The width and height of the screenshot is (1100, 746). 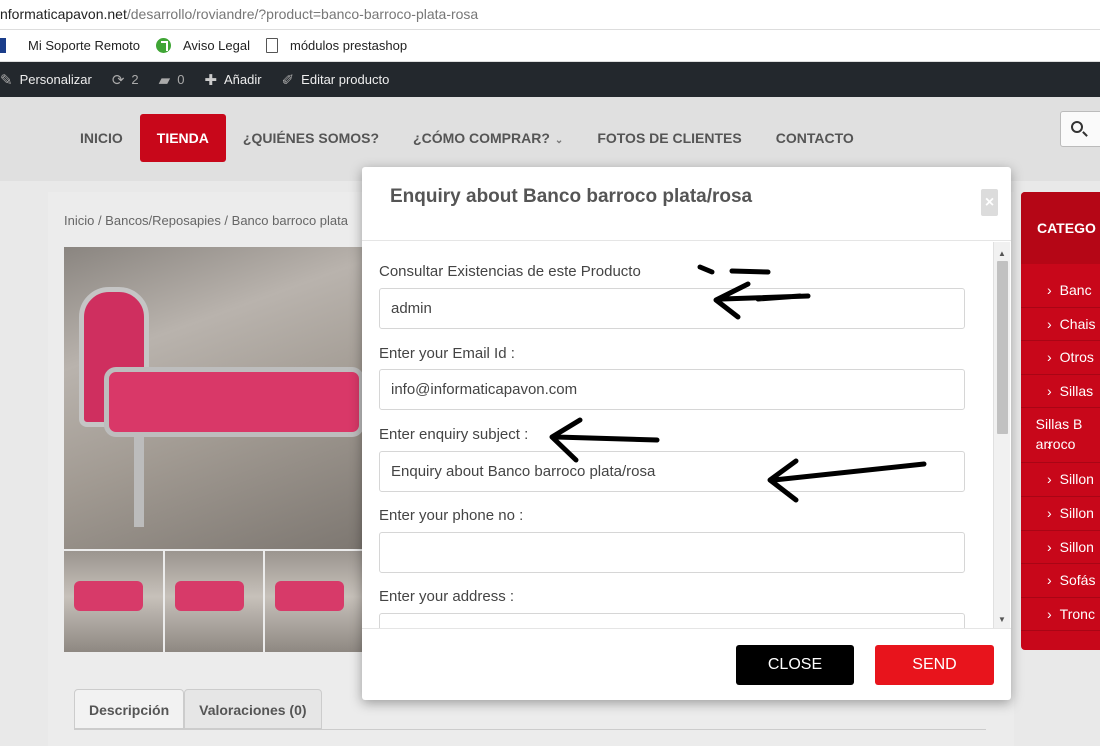 I want to click on updates-count: 2, so click(x=135, y=79).